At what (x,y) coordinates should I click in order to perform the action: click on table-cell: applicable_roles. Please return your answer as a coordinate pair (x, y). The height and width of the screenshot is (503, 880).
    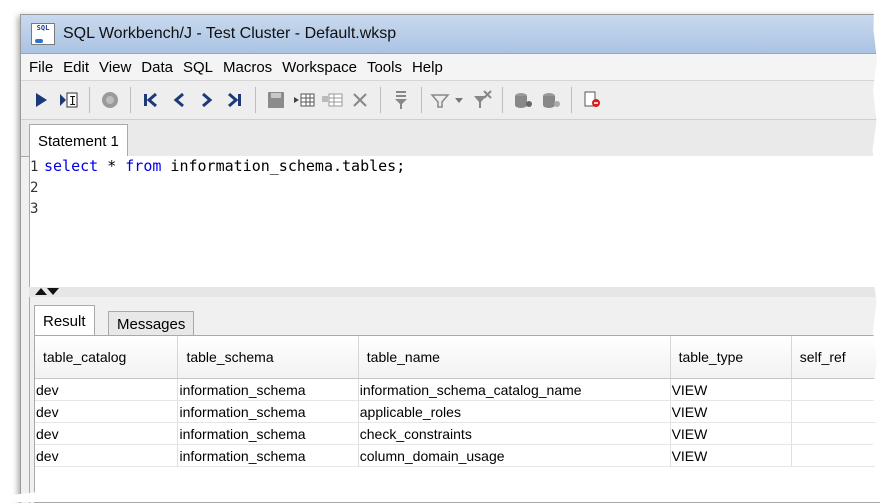
    Looking at the image, I should click on (514, 411).